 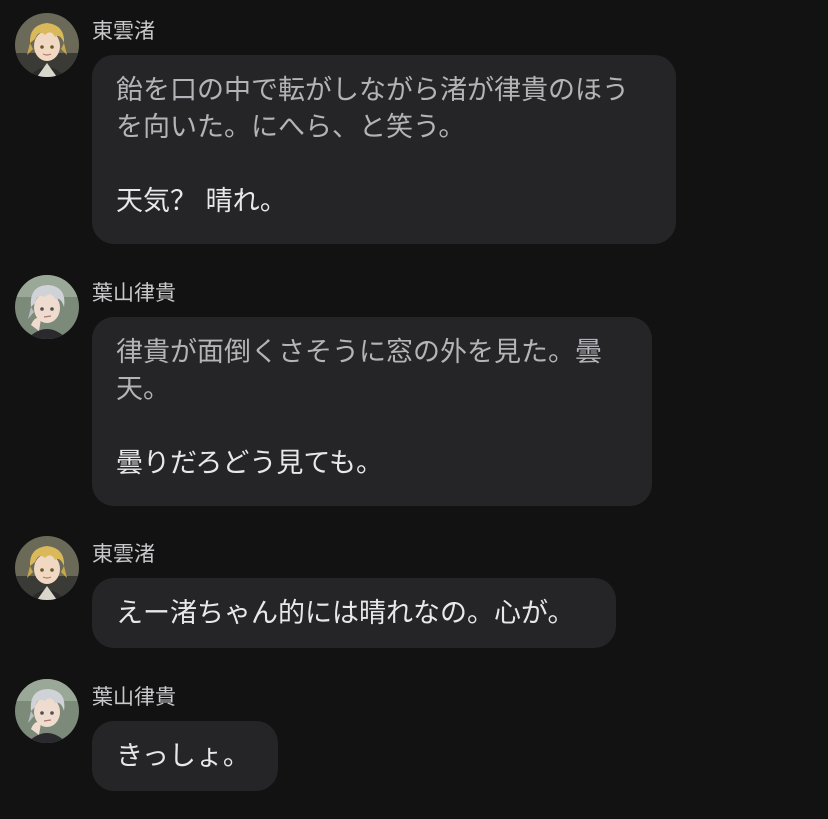 What do you see at coordinates (201, 201) in the screenshot?
I see `speech-line: 天気？ 晴れ。` at bounding box center [201, 201].